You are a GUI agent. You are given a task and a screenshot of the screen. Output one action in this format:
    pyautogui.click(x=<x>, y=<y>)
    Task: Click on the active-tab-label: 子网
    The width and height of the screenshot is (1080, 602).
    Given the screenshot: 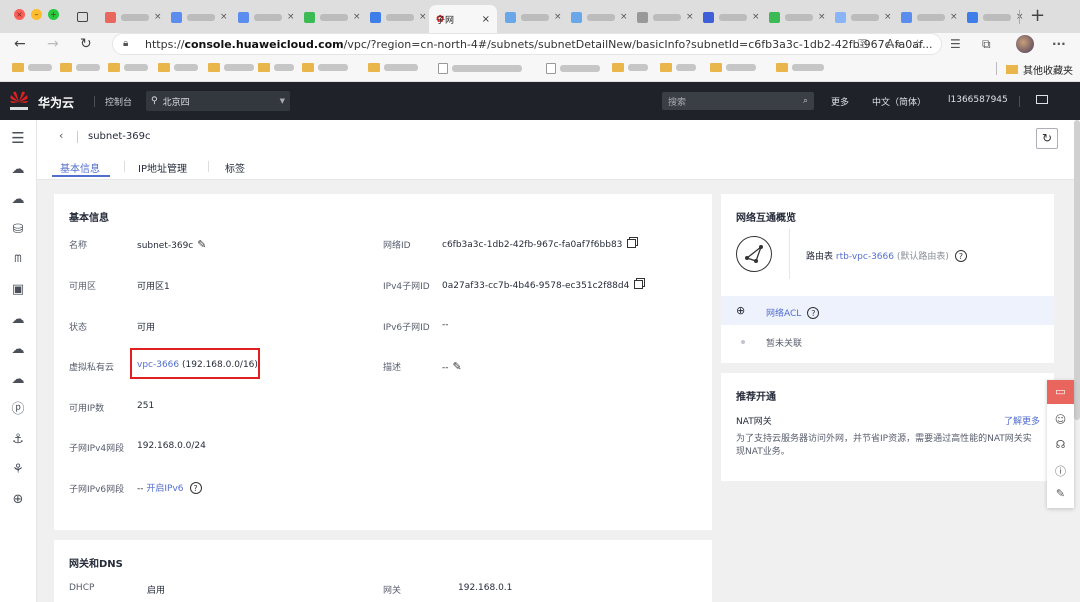 What is the action you would take?
    pyautogui.click(x=445, y=20)
    